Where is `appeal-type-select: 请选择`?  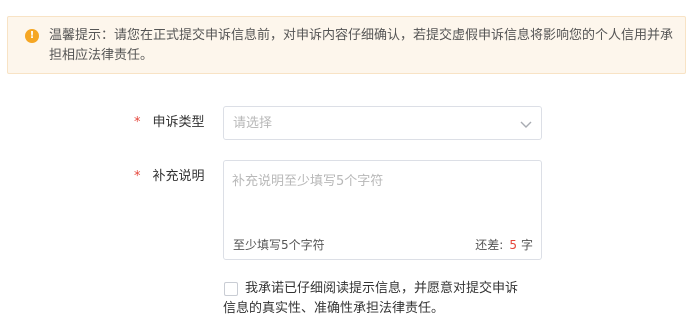 appeal-type-select: 请选择 is located at coordinates (382, 123).